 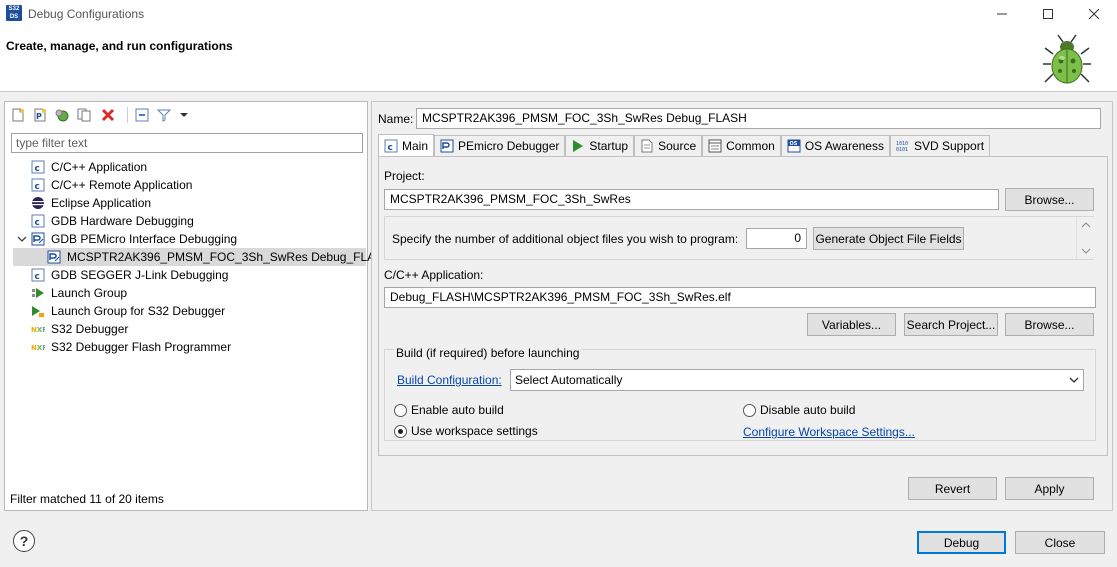 I want to click on minimize-icon, so click(x=1002, y=14).